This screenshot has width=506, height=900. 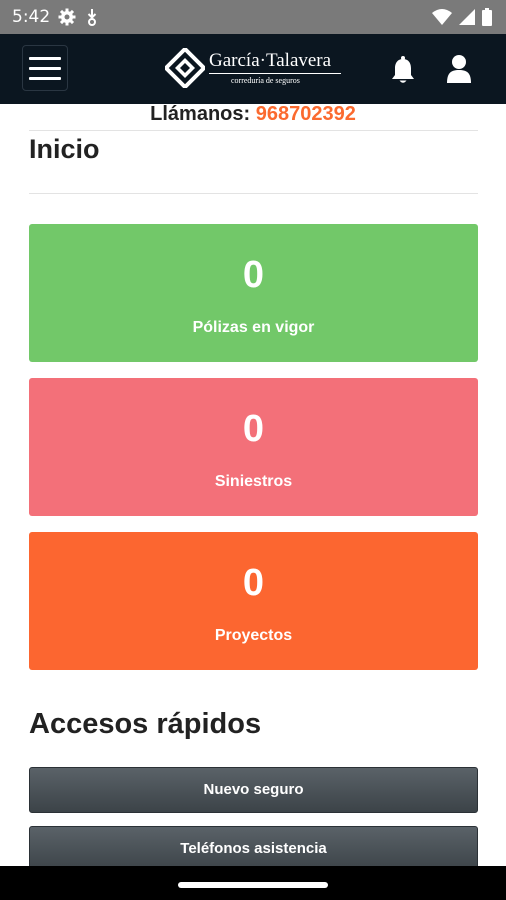 I want to click on projects-card: 0 Proyectos, so click(x=253, y=601).